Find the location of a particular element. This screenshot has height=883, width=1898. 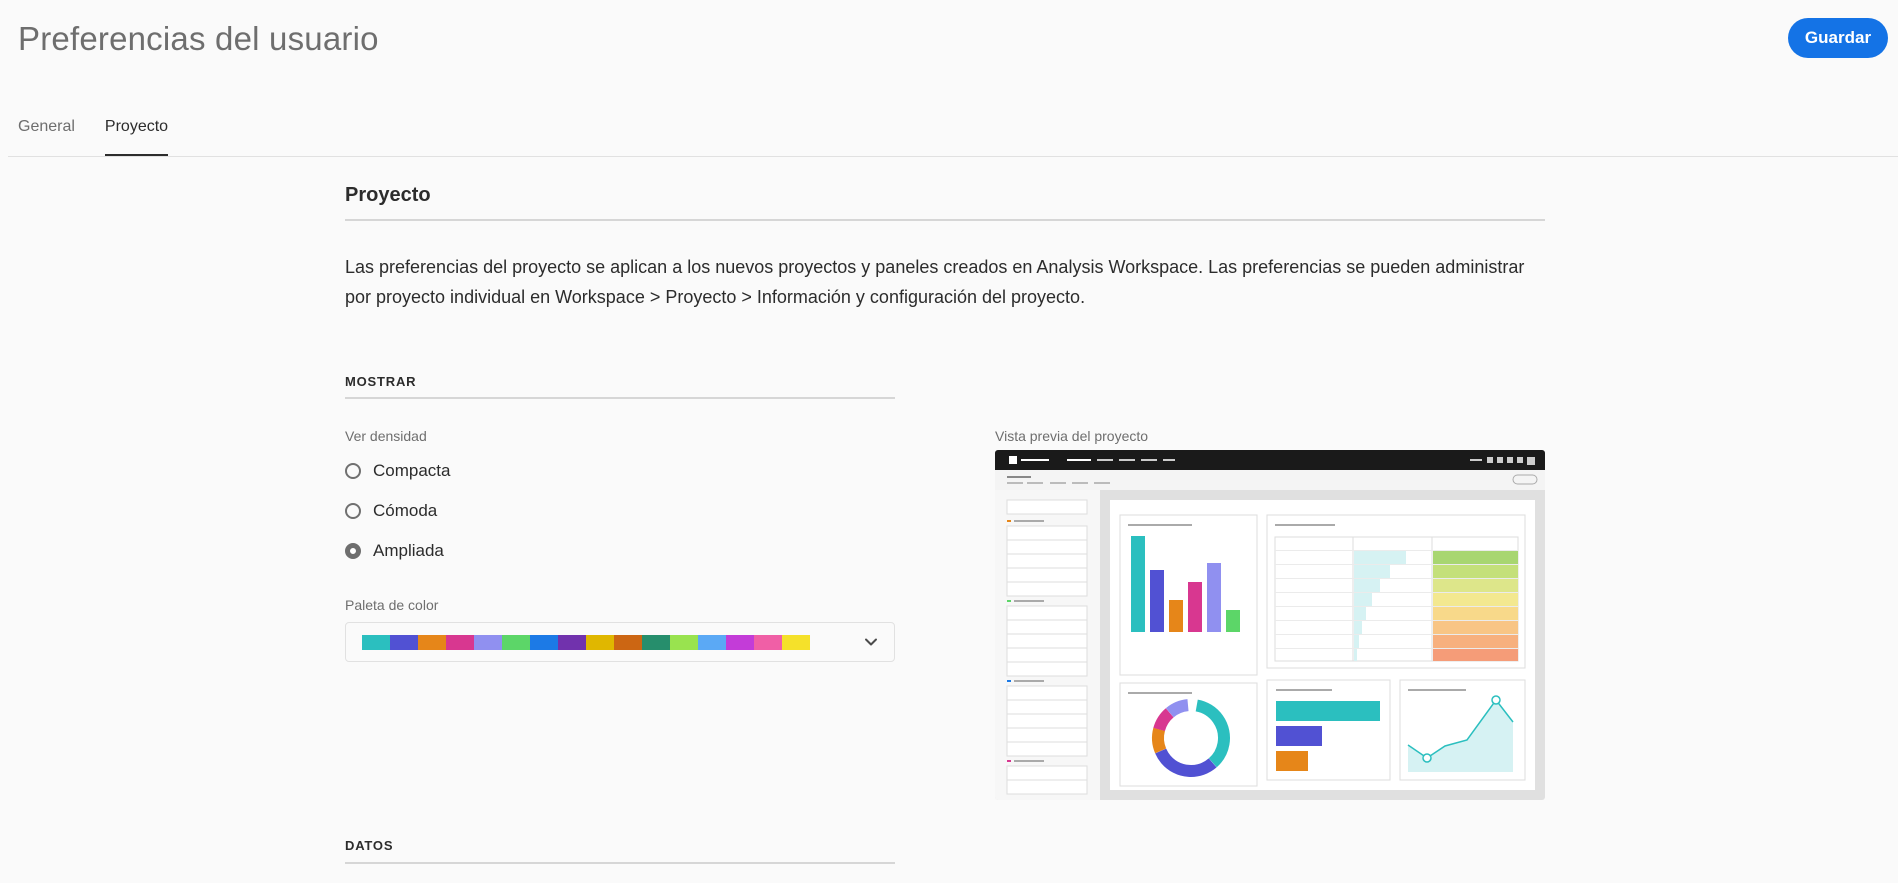

radio-label: Cómoda is located at coordinates (405, 510).